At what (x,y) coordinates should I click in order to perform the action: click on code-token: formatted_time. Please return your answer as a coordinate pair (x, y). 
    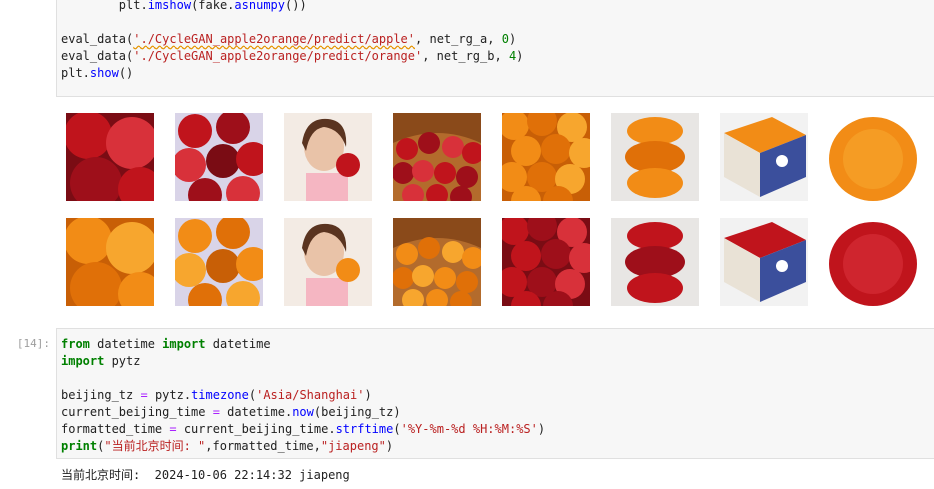
    Looking at the image, I should click on (115, 429).